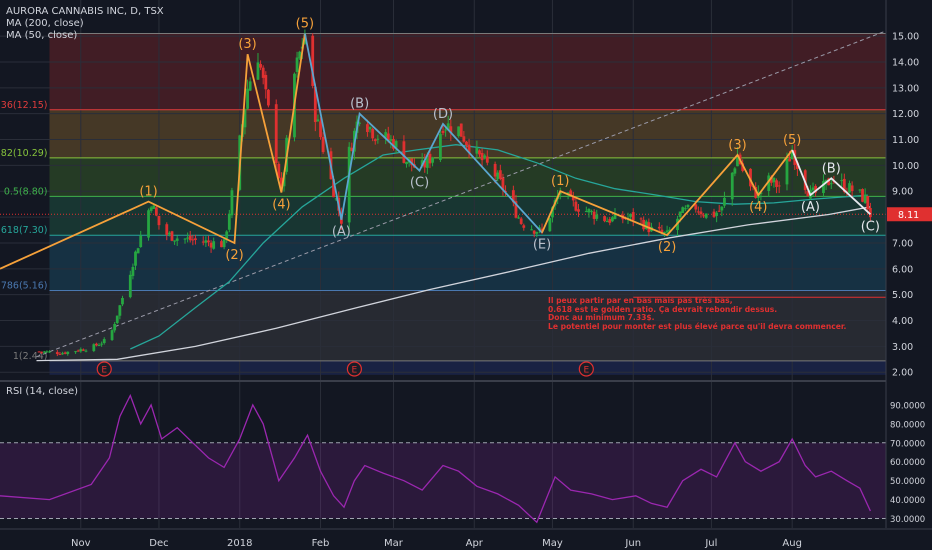  What do you see at coordinates (908, 215) in the screenshot?
I see `last-price-label: 8.11` at bounding box center [908, 215].